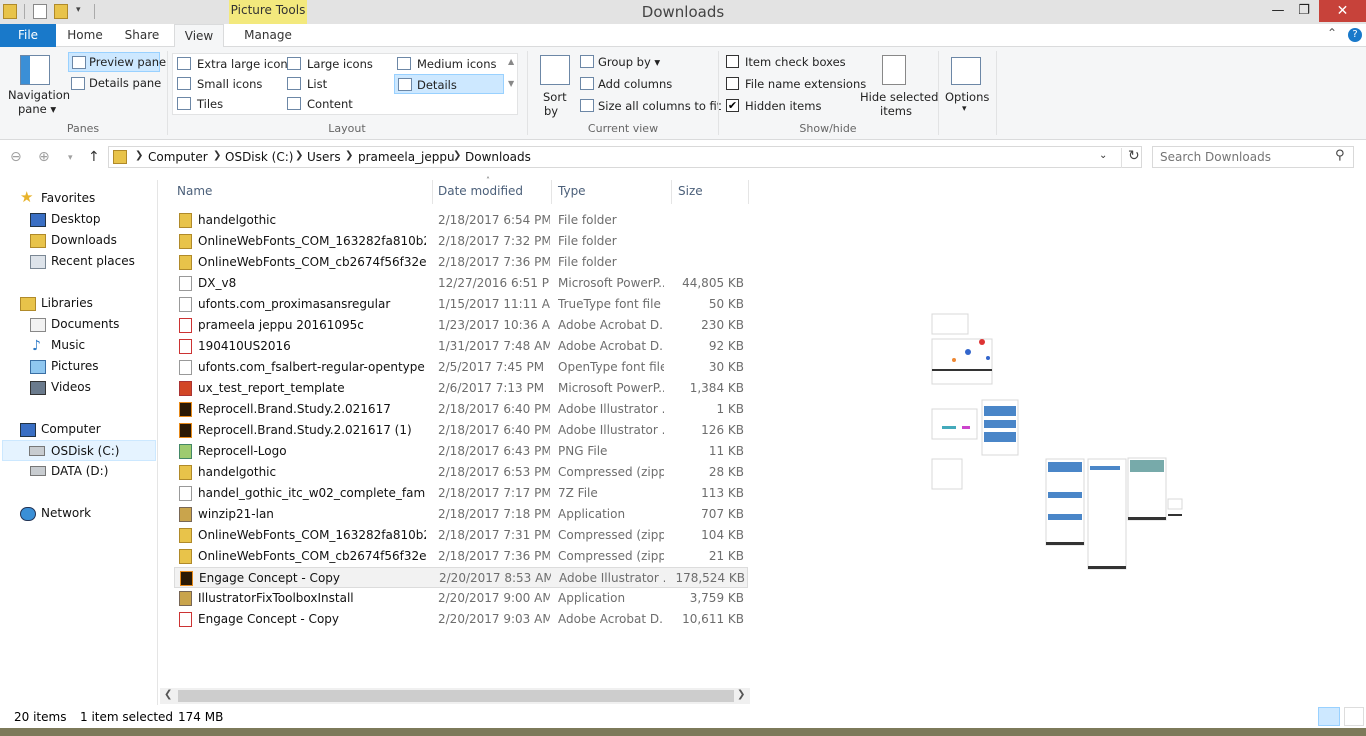 The height and width of the screenshot is (736, 1366). Describe the element at coordinates (117, 62) in the screenshot. I see `preview-pane-button: Preview pane` at that location.